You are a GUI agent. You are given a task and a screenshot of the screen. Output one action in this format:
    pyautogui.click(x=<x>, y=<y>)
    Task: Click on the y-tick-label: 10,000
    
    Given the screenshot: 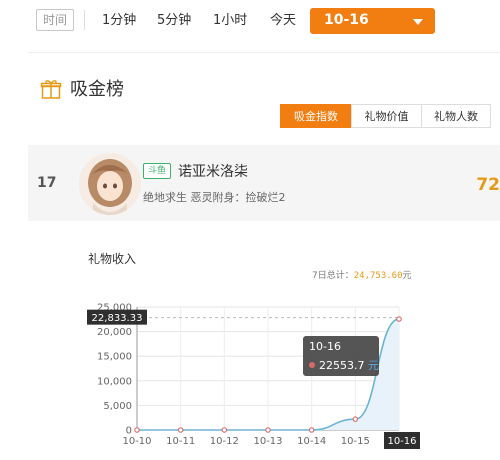 What is the action you would take?
    pyautogui.click(x=114, y=381)
    